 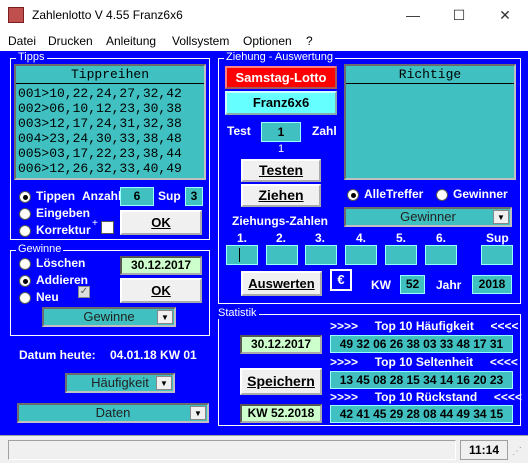 What do you see at coordinates (84, 292) in the screenshot?
I see `neu-checkbox: ✓` at bounding box center [84, 292].